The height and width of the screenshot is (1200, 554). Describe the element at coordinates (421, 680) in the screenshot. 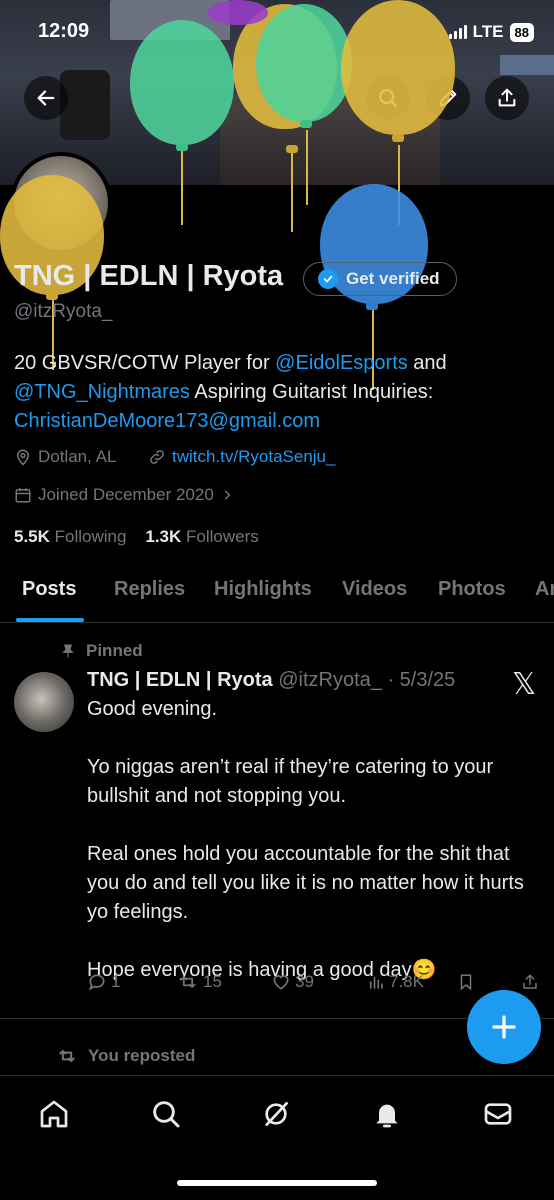

I see `post-date: · 5/3/25` at that location.